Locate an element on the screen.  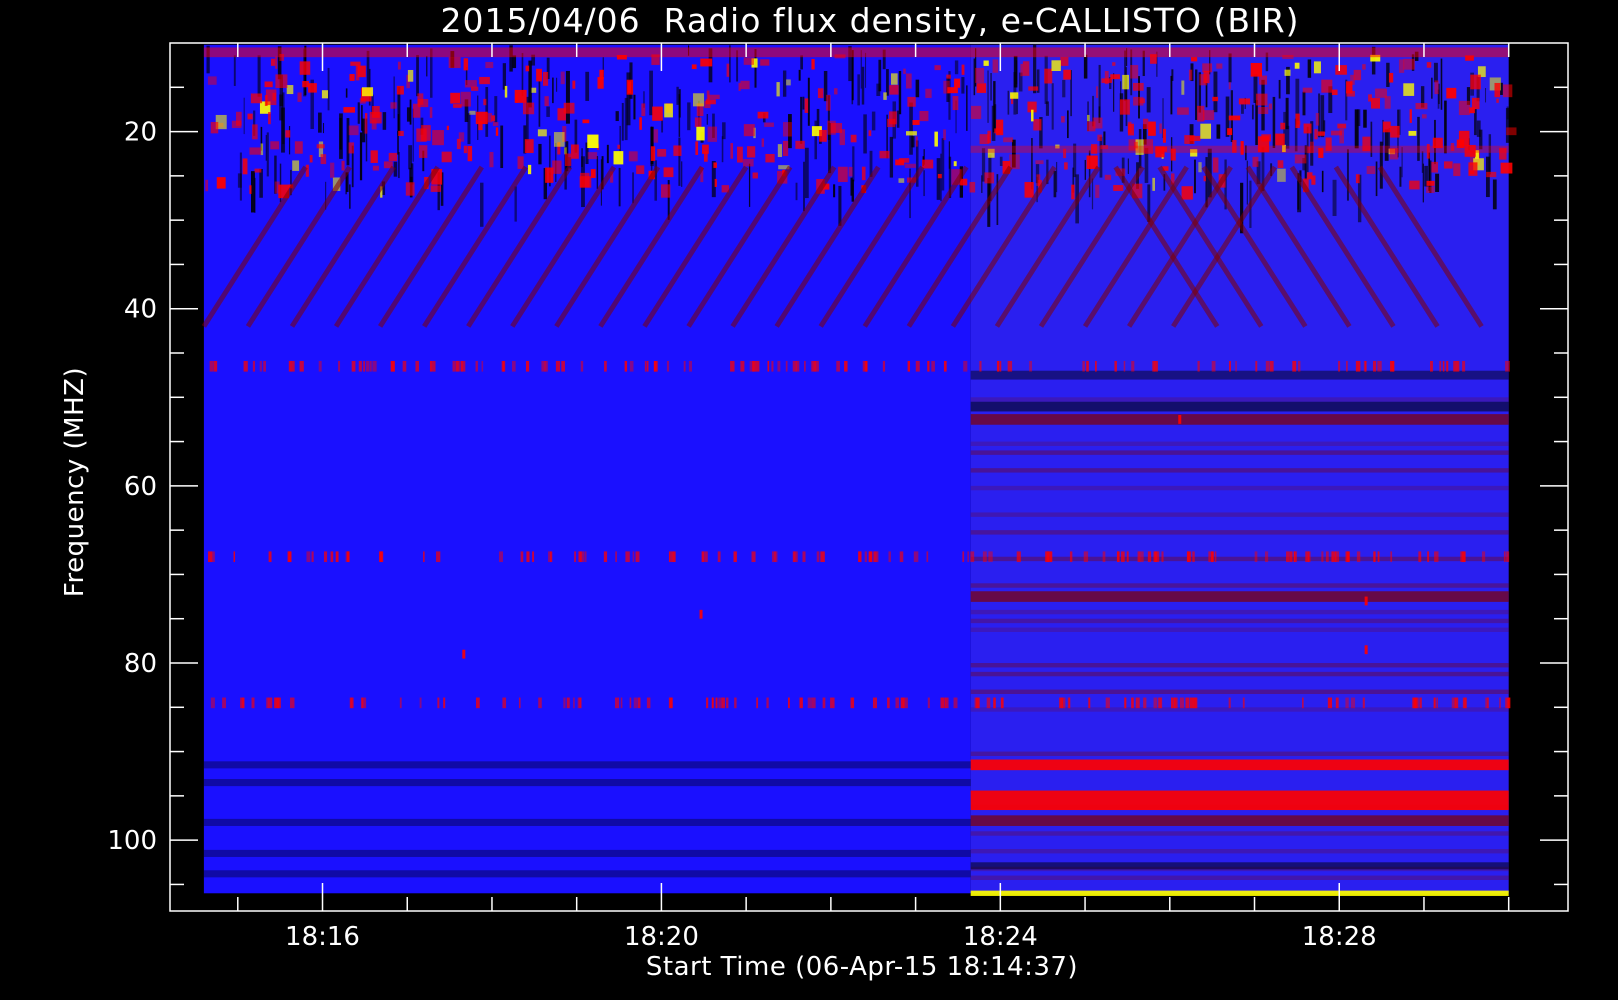
y-tick-label: 40 is located at coordinates (140, 310).